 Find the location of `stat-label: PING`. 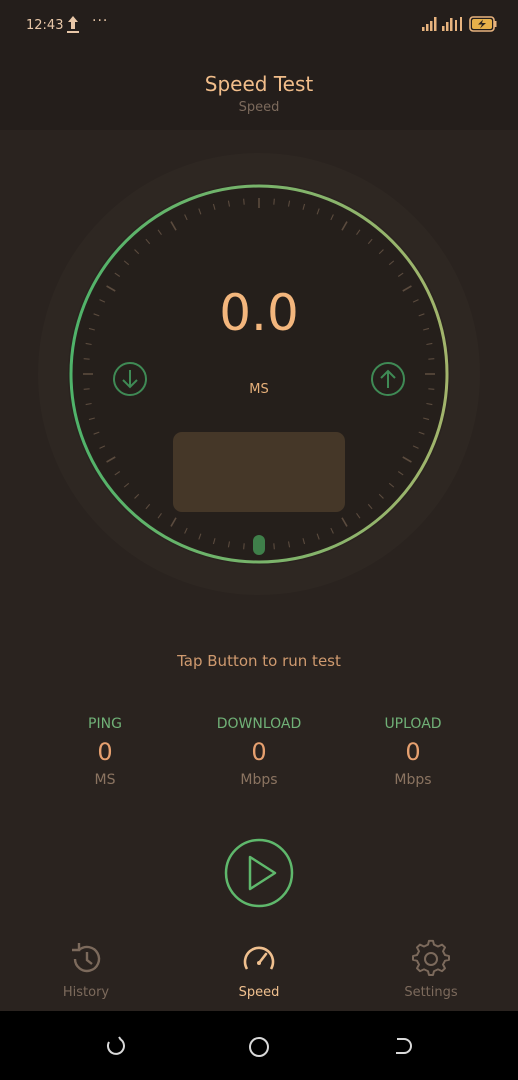

stat-label: PING is located at coordinates (105, 724).